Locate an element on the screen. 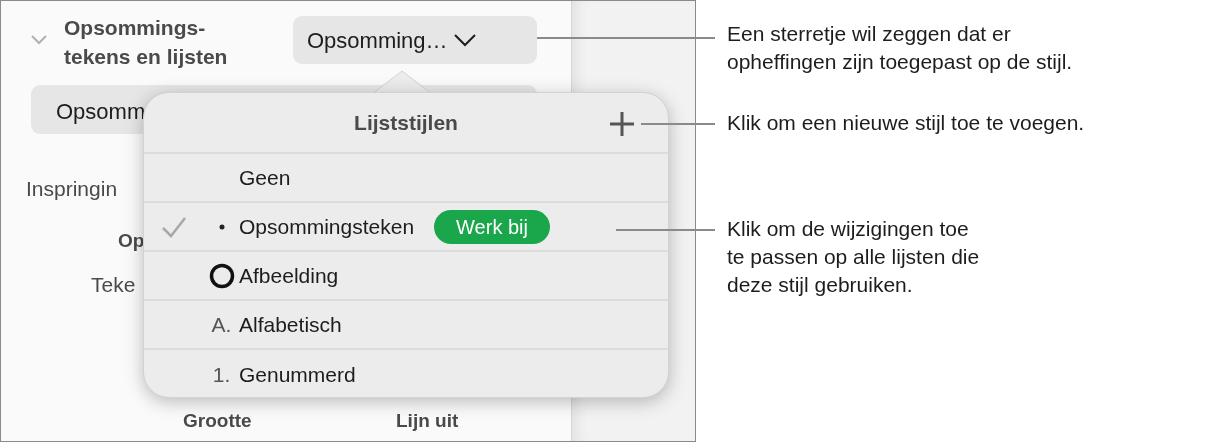  list-style-item: Geen is located at coordinates (406, 178).